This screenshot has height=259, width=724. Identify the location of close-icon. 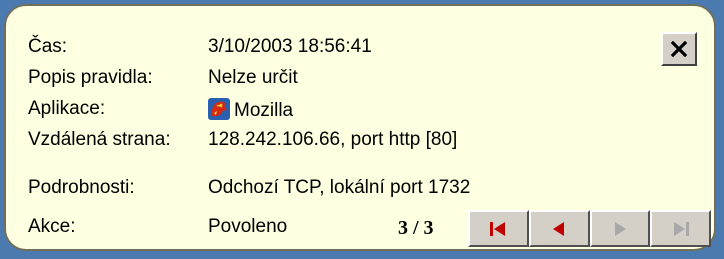
(679, 49).